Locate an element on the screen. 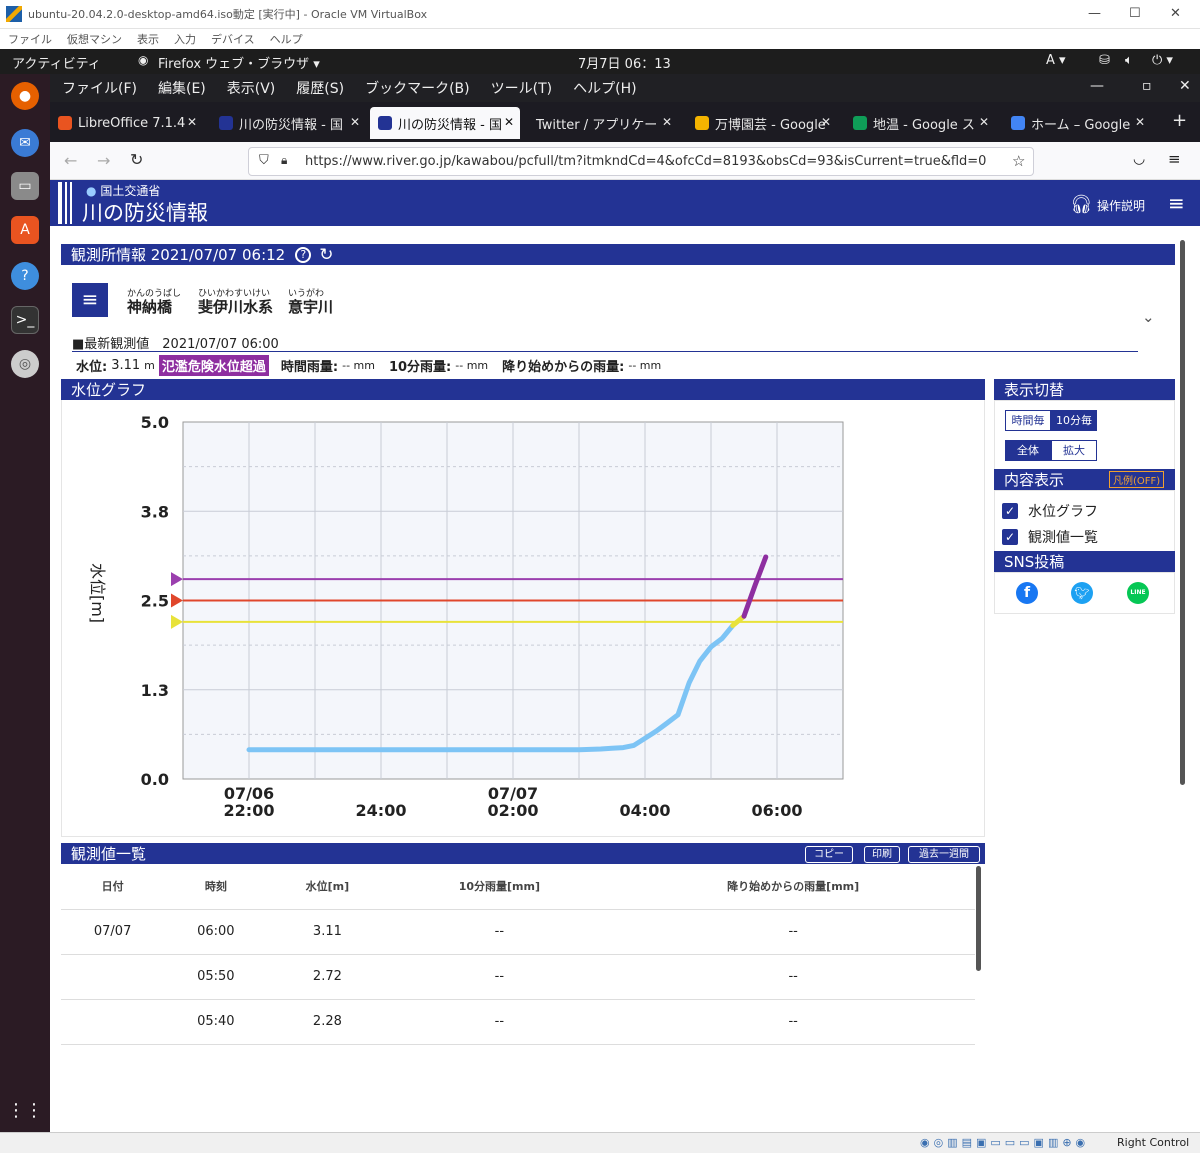 This screenshot has height=1153, width=1200. tenmin-rain-label: 10分雨量: is located at coordinates (420, 367).